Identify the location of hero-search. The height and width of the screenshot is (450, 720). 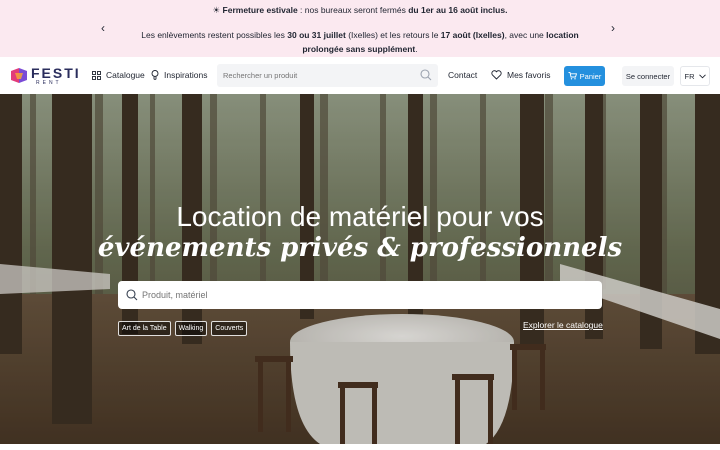
(360, 295).